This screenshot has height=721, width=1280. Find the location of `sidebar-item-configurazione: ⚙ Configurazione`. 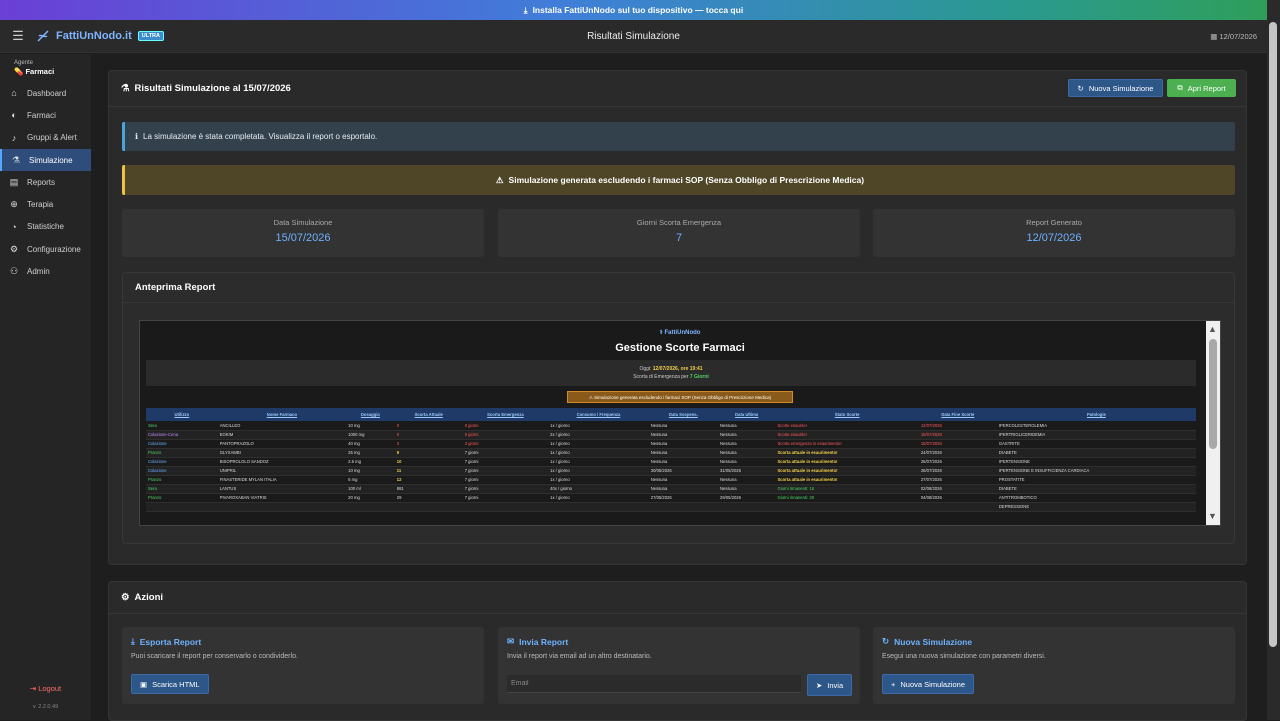

sidebar-item-configurazione: ⚙ Configurazione is located at coordinates (45, 249).